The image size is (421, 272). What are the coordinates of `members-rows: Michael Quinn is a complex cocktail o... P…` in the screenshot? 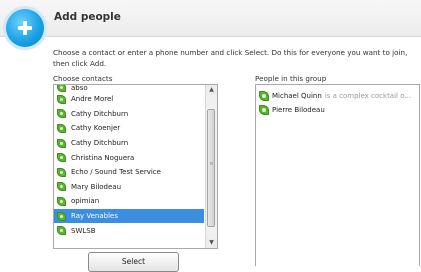 It's located at (337, 101).